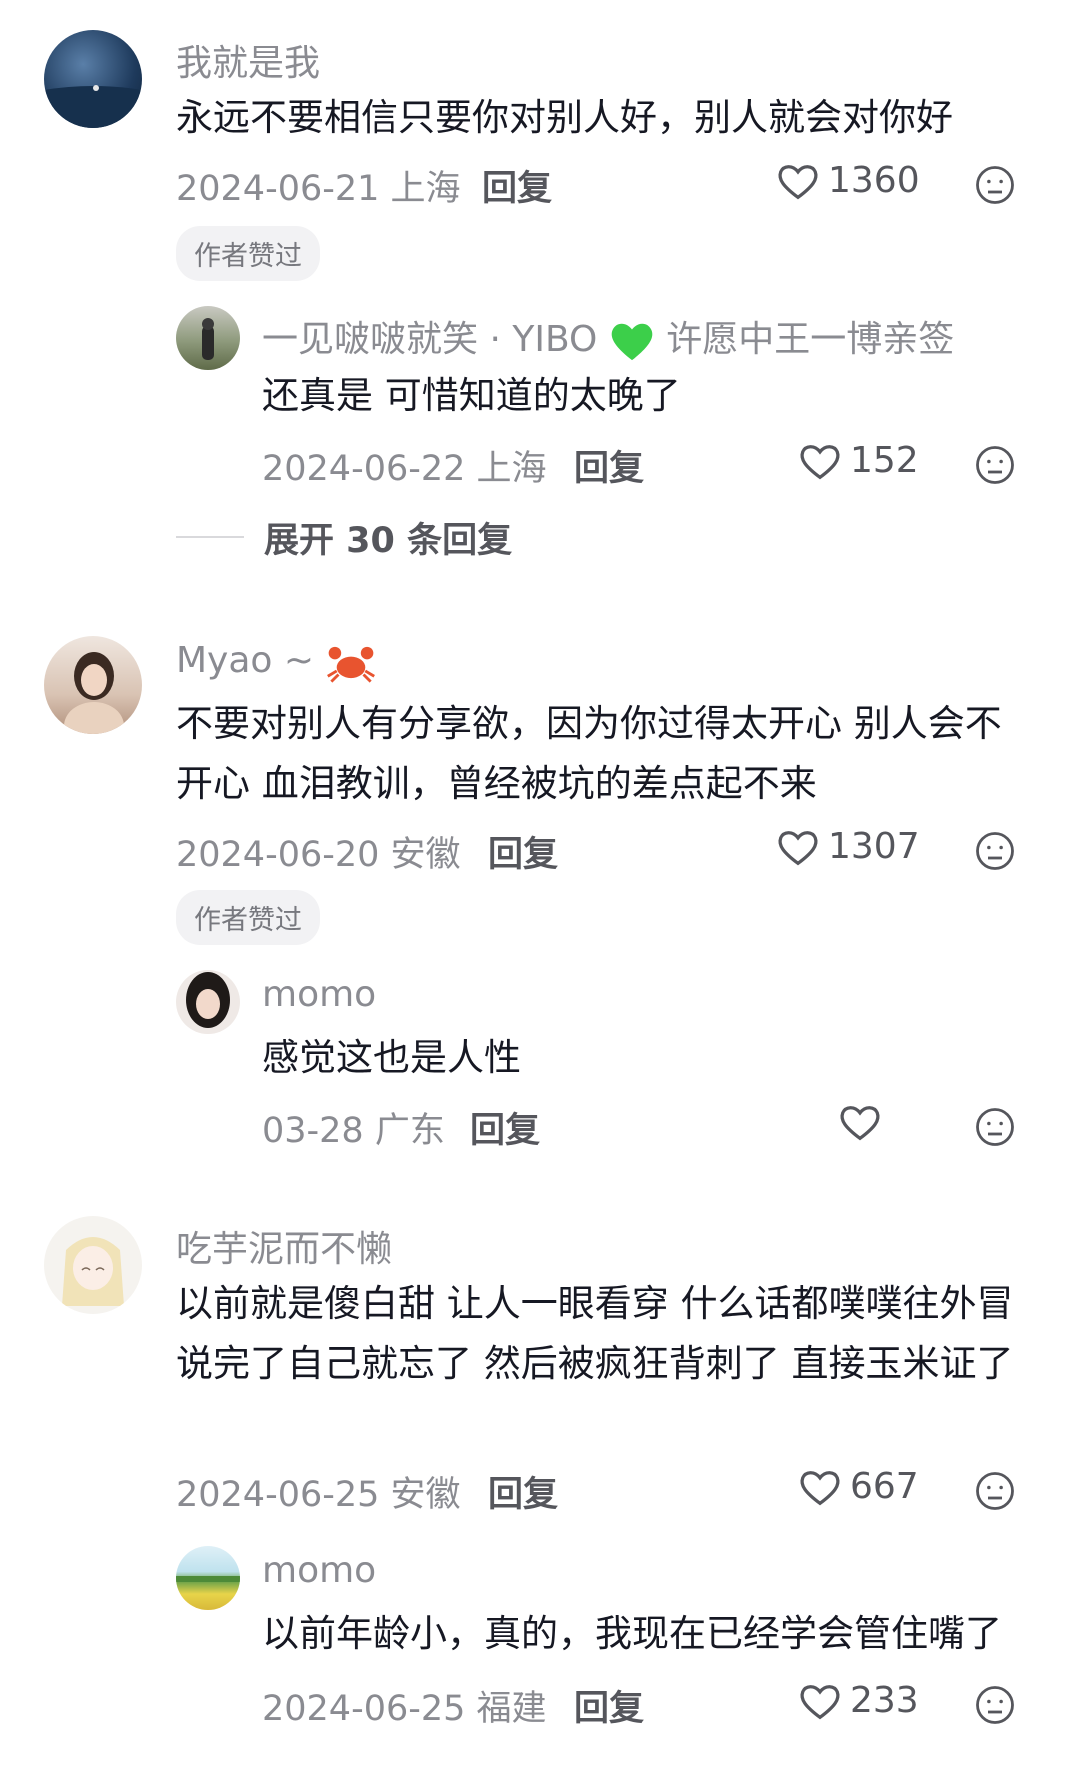  I want to click on like-button: 1360, so click(848, 180).